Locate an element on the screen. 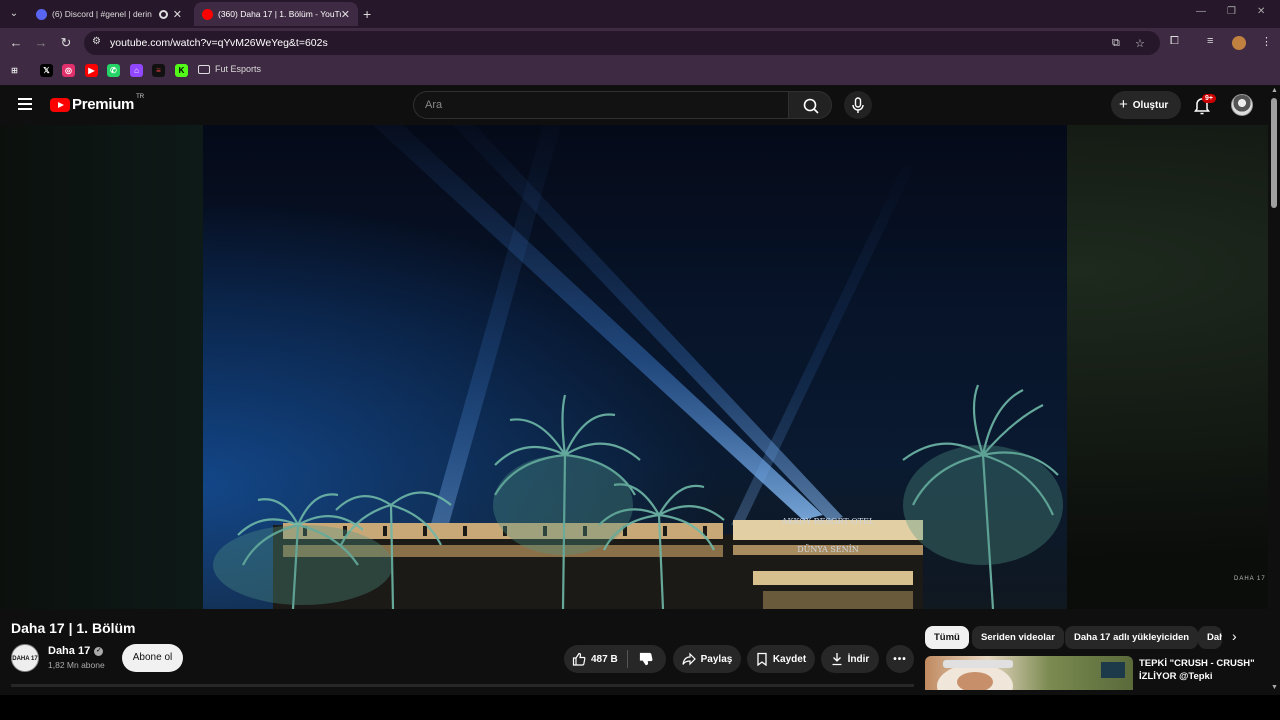 The width and height of the screenshot is (1280, 720). share-arrow-icon is located at coordinates (689, 659).